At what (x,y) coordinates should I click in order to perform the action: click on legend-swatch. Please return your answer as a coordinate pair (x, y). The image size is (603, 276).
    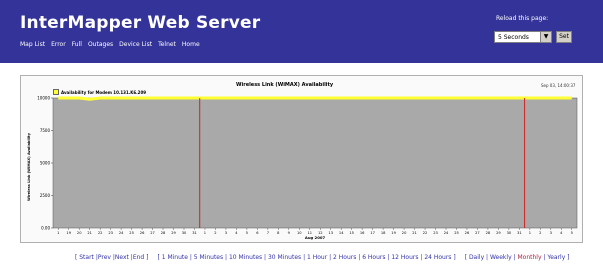
    Looking at the image, I should click on (56, 92).